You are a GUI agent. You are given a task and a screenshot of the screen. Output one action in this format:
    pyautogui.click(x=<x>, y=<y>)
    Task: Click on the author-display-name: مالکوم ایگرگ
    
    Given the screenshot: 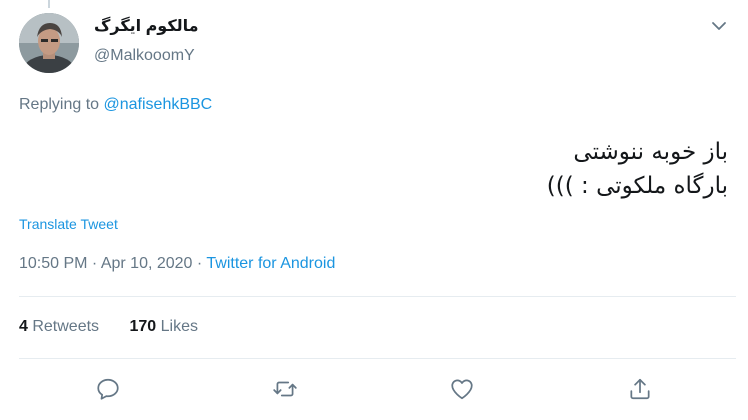 What is the action you would take?
    pyautogui.click(x=146, y=26)
    